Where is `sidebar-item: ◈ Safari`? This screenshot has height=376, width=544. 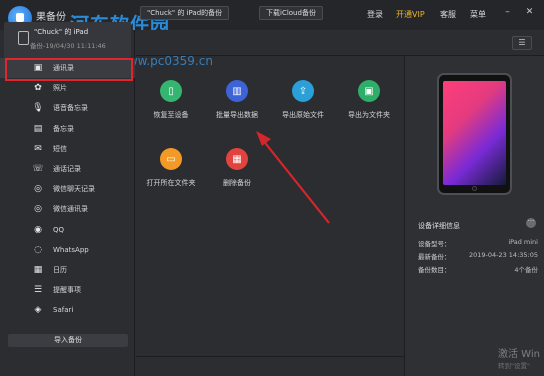
sidebar-item: ◈ Safari is located at coordinates (67, 310).